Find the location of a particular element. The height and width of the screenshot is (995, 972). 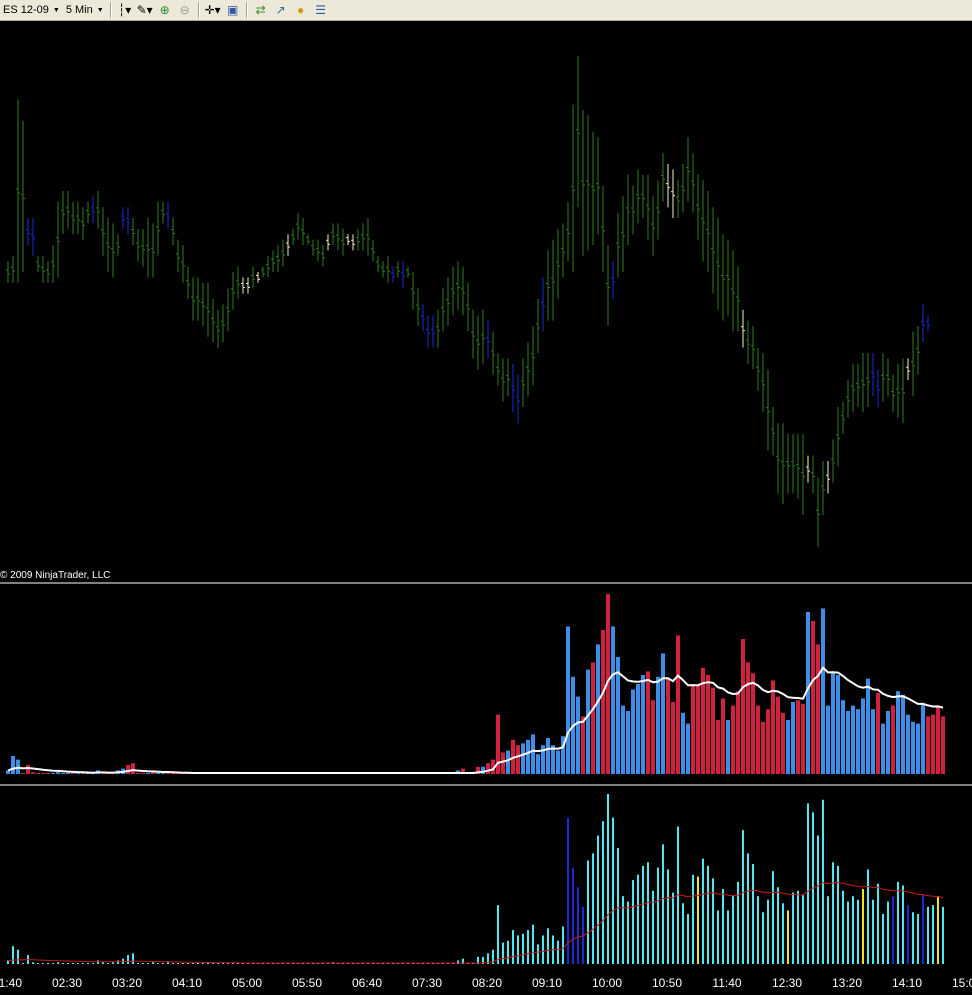

chevron-down-icon: ▼ is located at coordinates (56, 10).